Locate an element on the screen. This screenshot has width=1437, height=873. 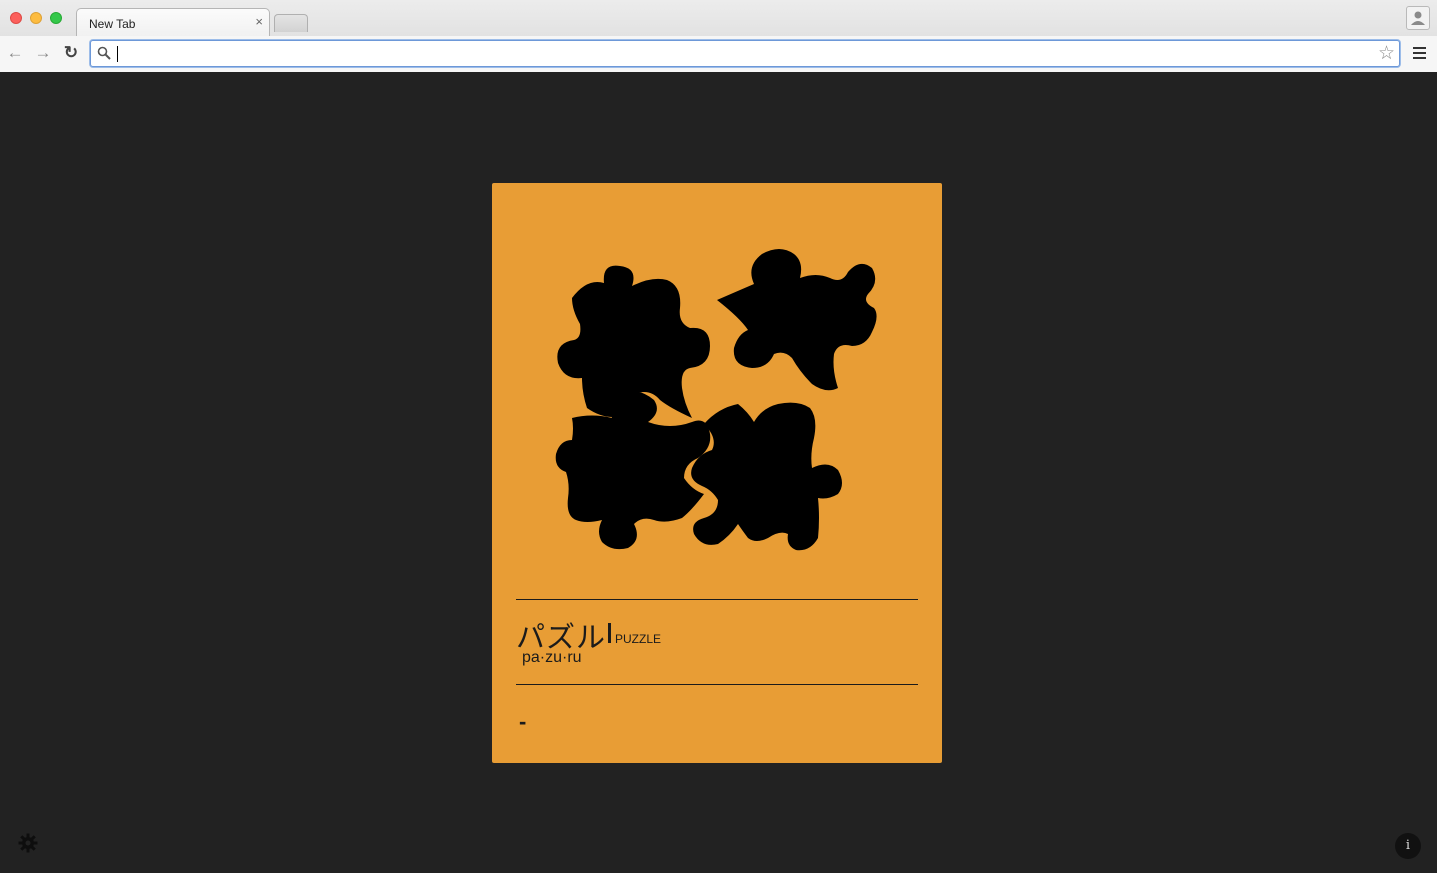
settings-button is located at coordinates (28, 845).